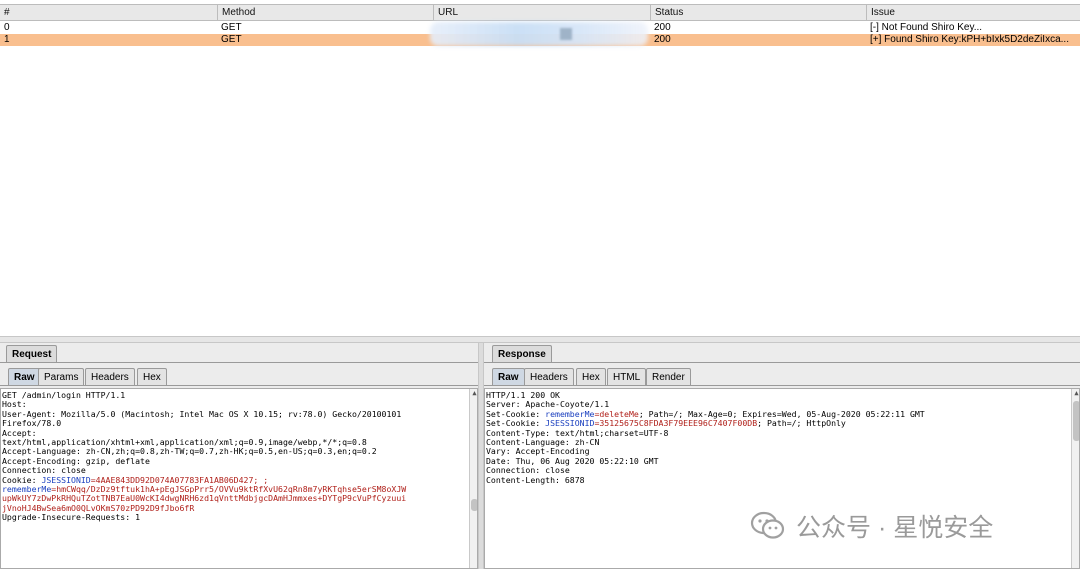 The height and width of the screenshot is (569, 1080). Describe the element at coordinates (516, 423) in the screenshot. I see `set-cookie-prefix: Set-Cookie:` at that location.